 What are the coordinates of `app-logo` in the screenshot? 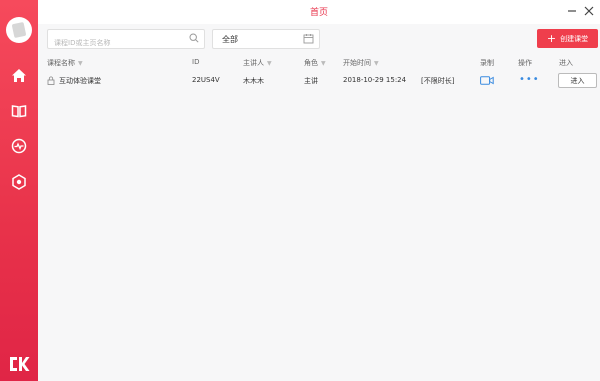 It's located at (19, 364).